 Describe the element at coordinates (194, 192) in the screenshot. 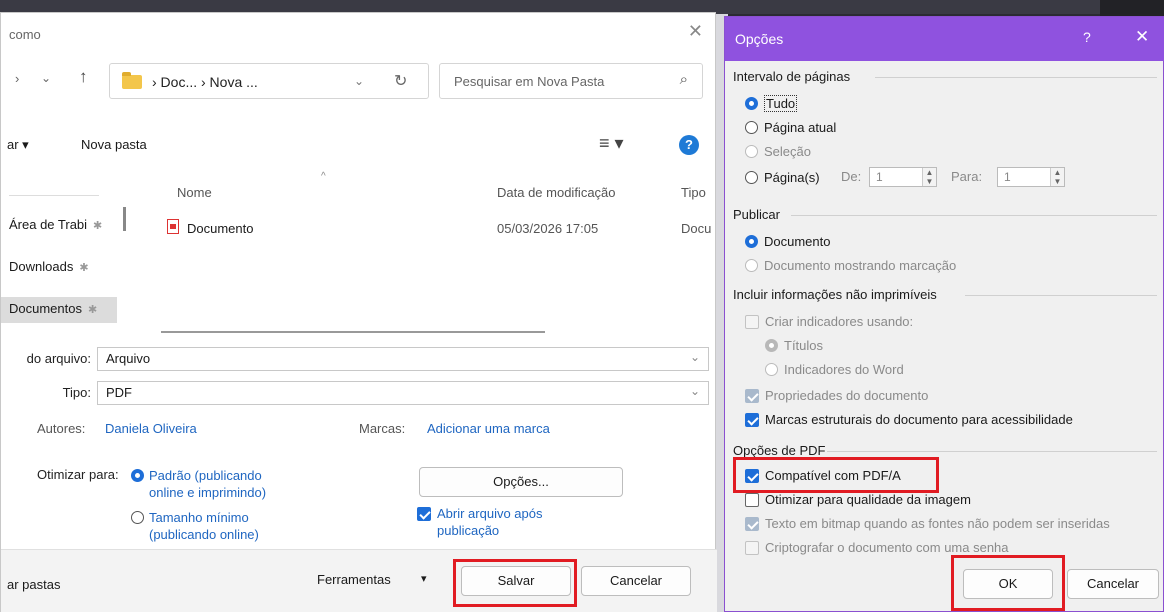

I see `column-name: Nome` at that location.